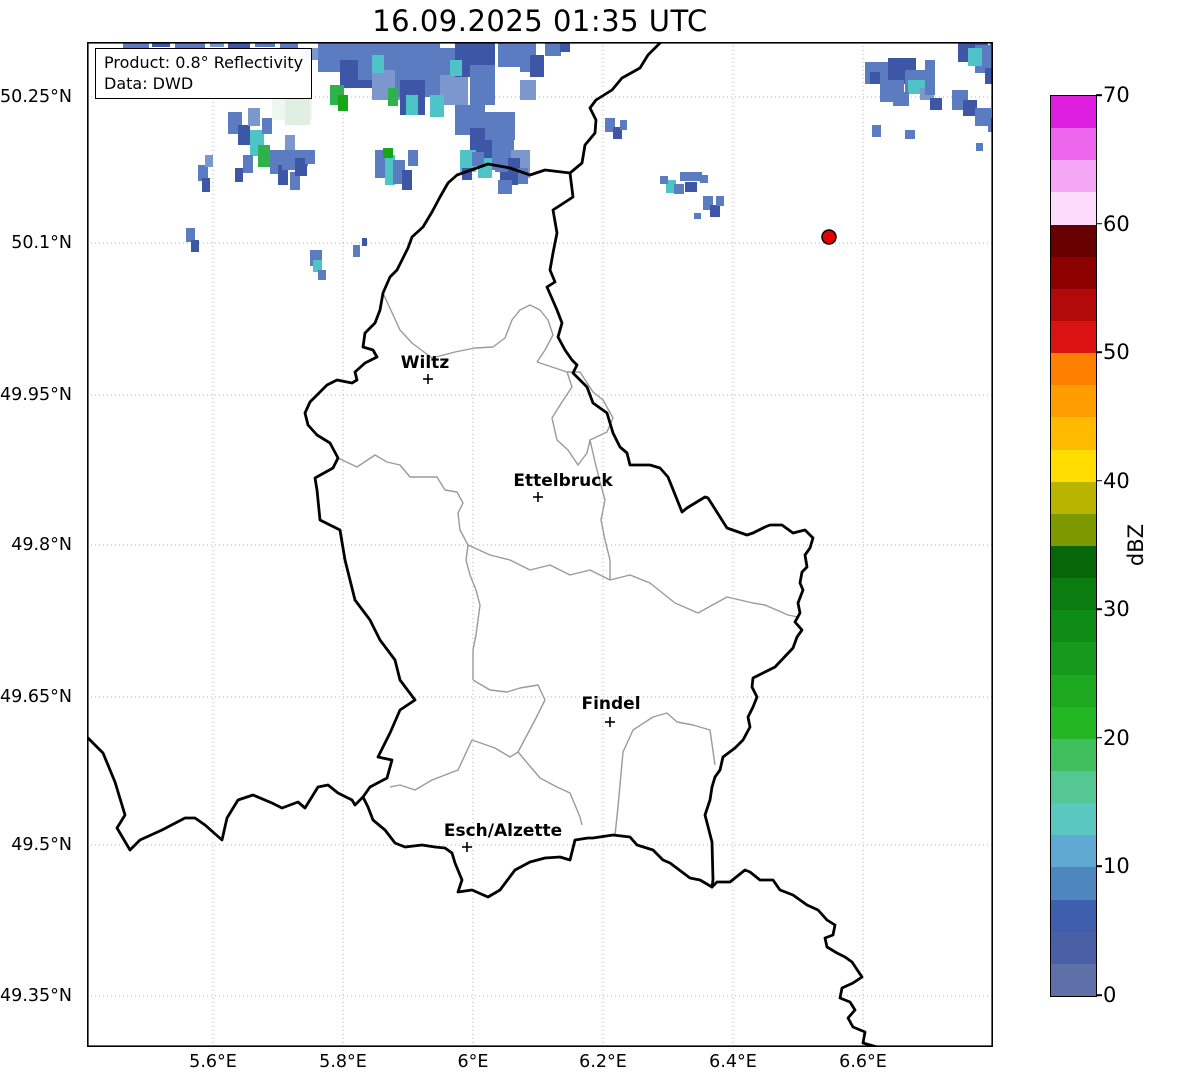 The image size is (1184, 1081). What do you see at coordinates (603, 1062) in the screenshot?
I see `x-axis-tick-label: 6.2°E` at bounding box center [603, 1062].